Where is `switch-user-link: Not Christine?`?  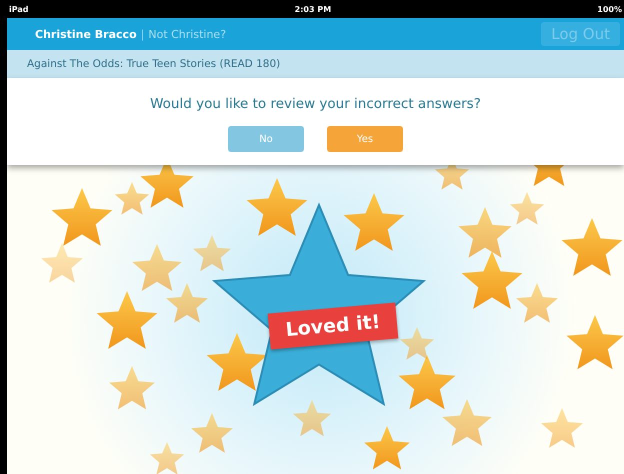
switch-user-link: Not Christine? is located at coordinates (187, 34).